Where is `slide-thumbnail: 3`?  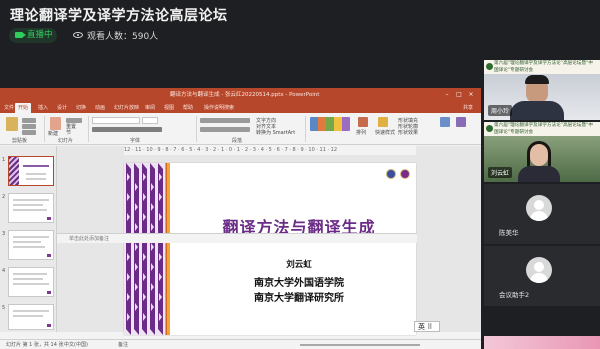
slide-thumbnail: 3 is located at coordinates (28, 245).